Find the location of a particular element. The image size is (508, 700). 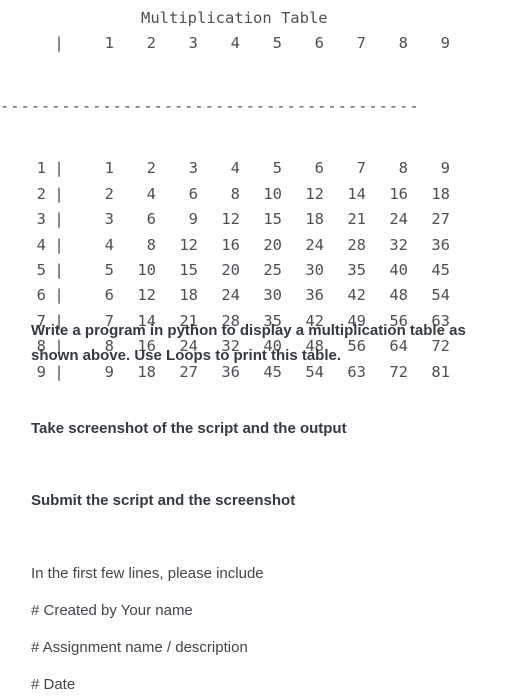

cell-5-3: 15 is located at coordinates (188, 270).